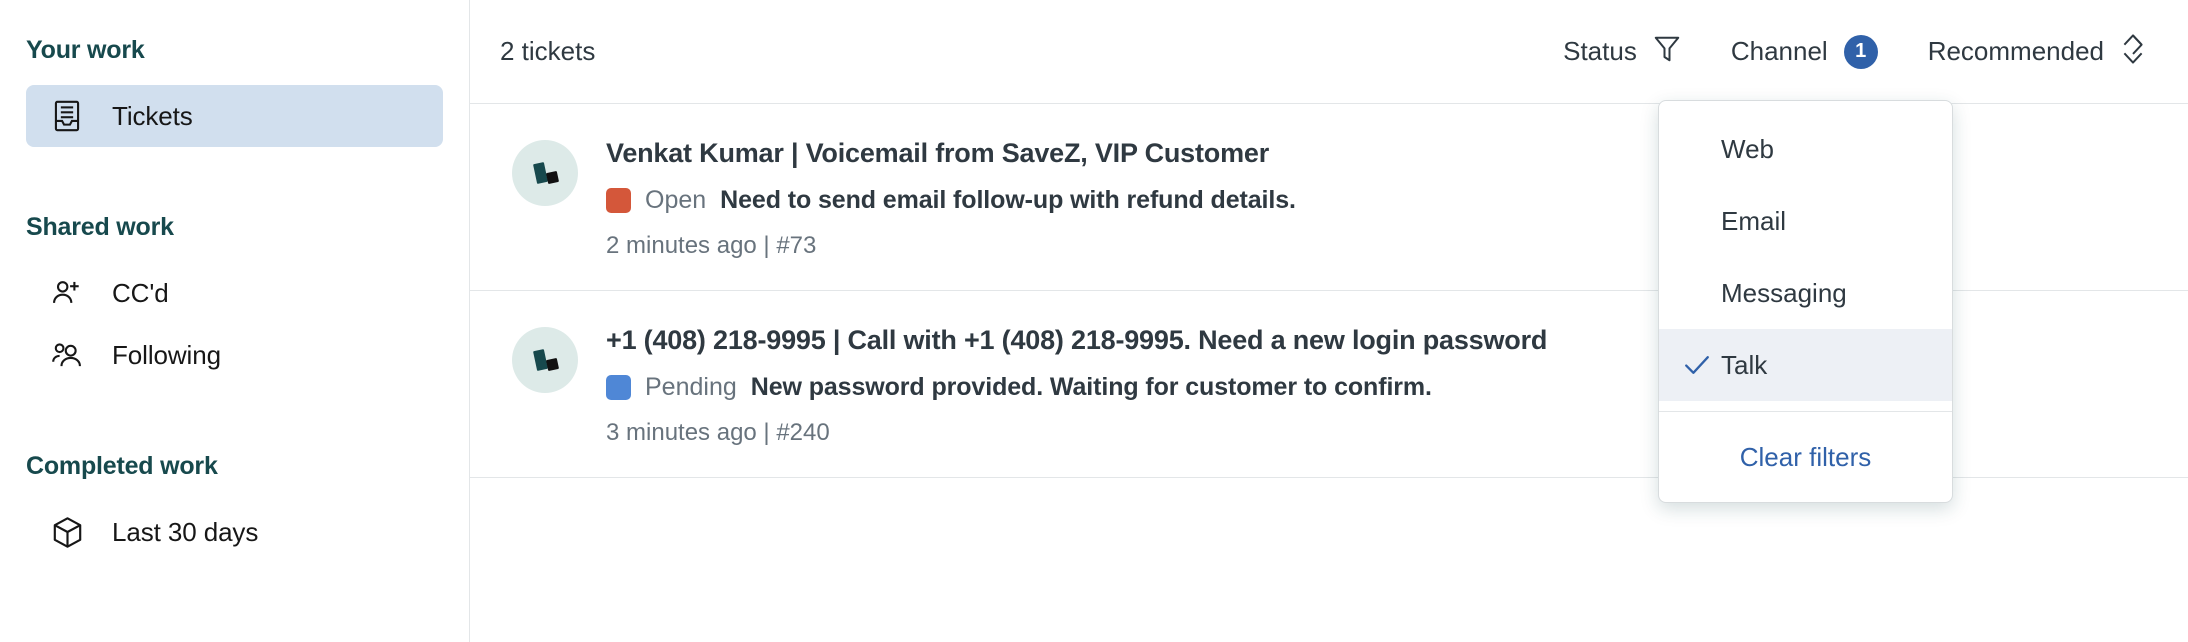  What do you see at coordinates (1805, 149) in the screenshot?
I see `dropdown-option-web: Web` at bounding box center [1805, 149].